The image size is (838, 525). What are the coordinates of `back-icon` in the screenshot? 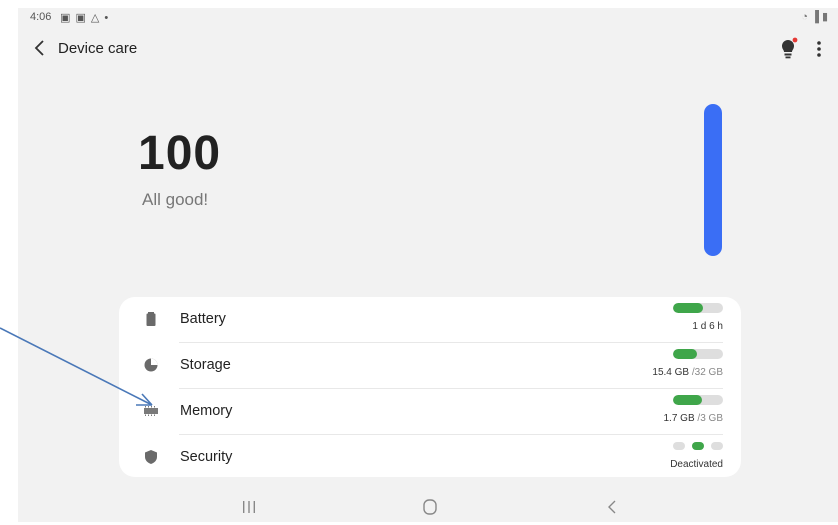 It's located at (612, 507).